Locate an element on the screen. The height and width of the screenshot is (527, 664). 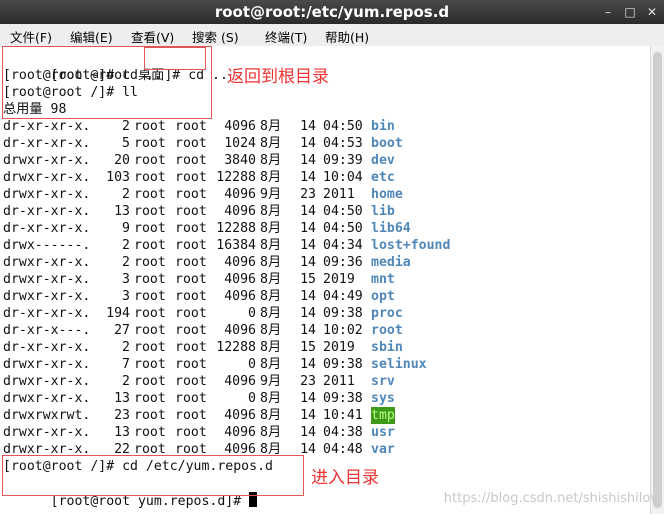
annotation-back-to-root: 返回到根目录 is located at coordinates (278, 77).